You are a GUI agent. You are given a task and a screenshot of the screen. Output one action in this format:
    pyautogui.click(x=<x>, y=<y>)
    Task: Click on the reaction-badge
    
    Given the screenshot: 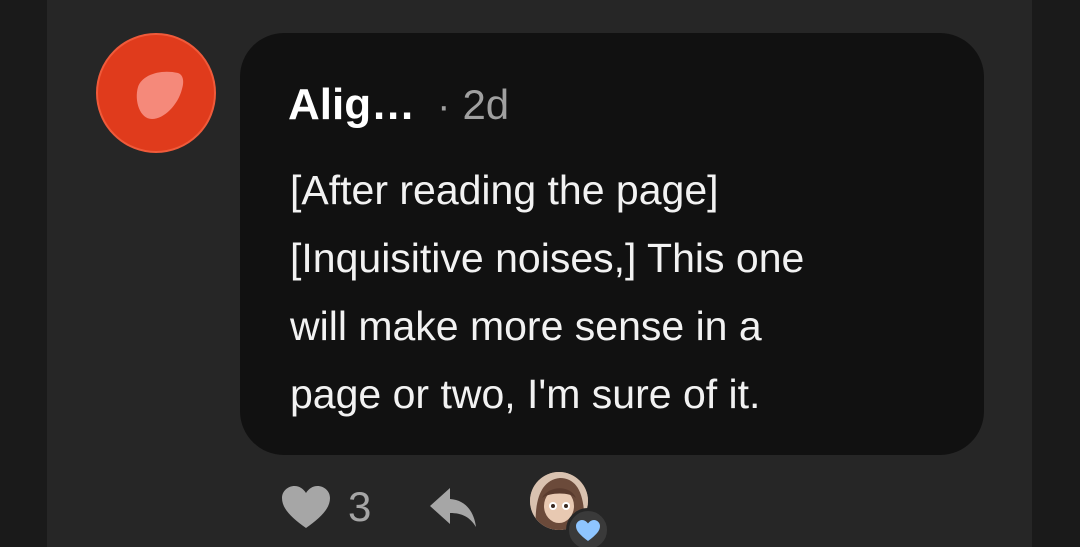 What is the action you would take?
    pyautogui.click(x=588, y=527)
    